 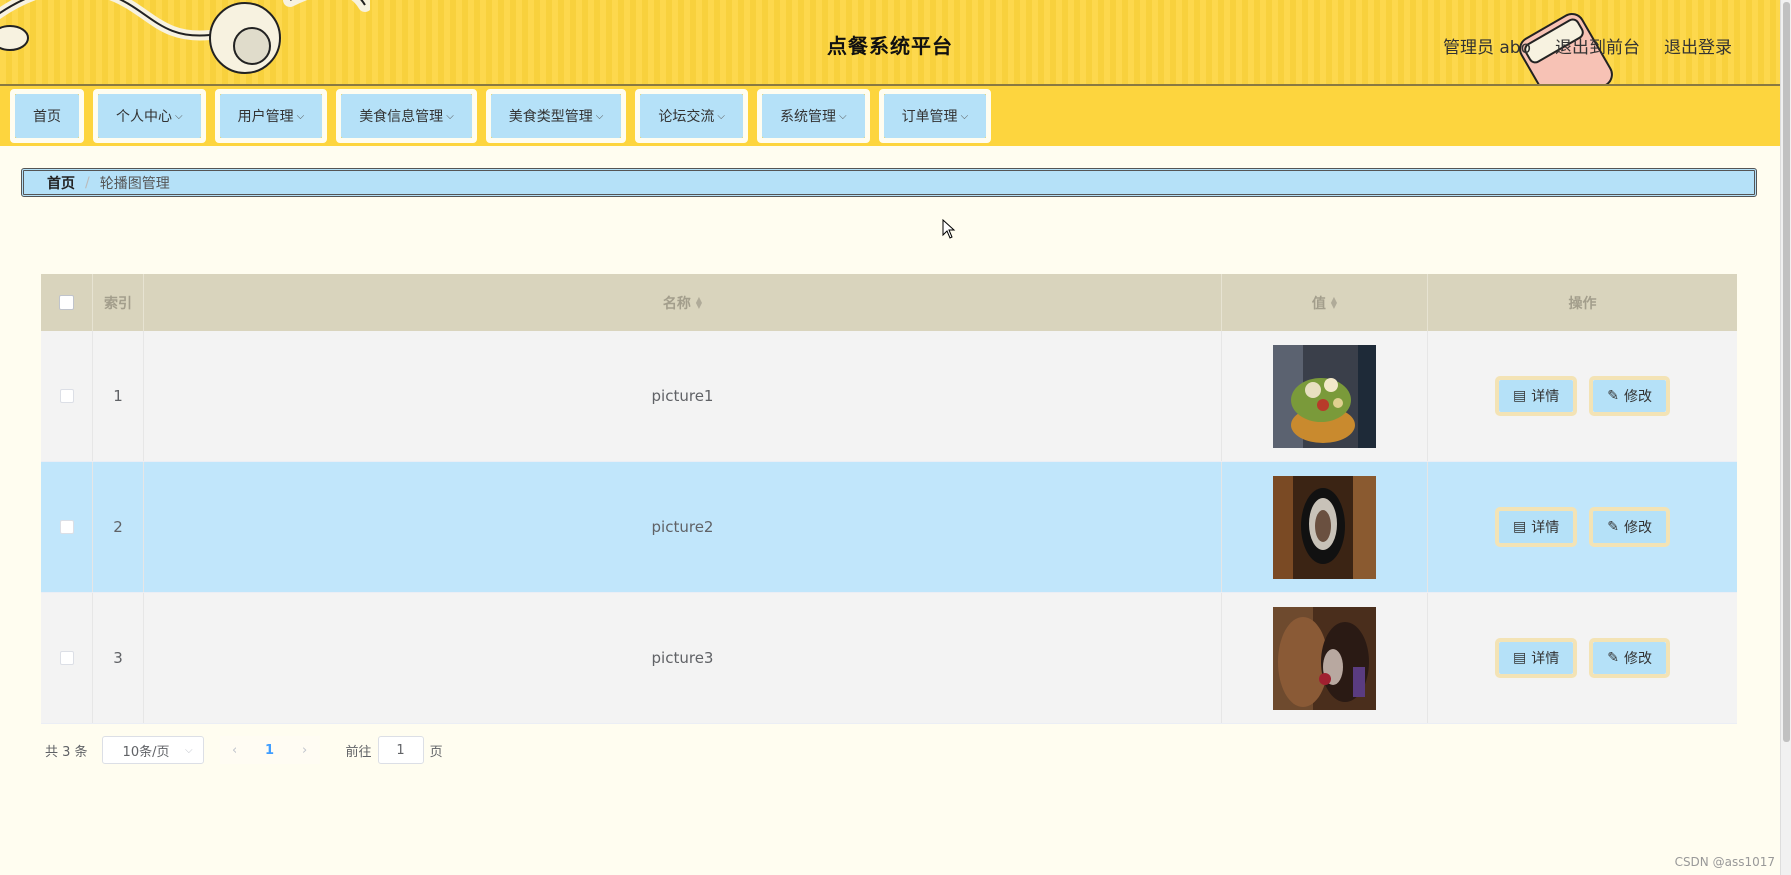 I want to click on watermark: CSDN @ass1017, so click(x=1724, y=862).